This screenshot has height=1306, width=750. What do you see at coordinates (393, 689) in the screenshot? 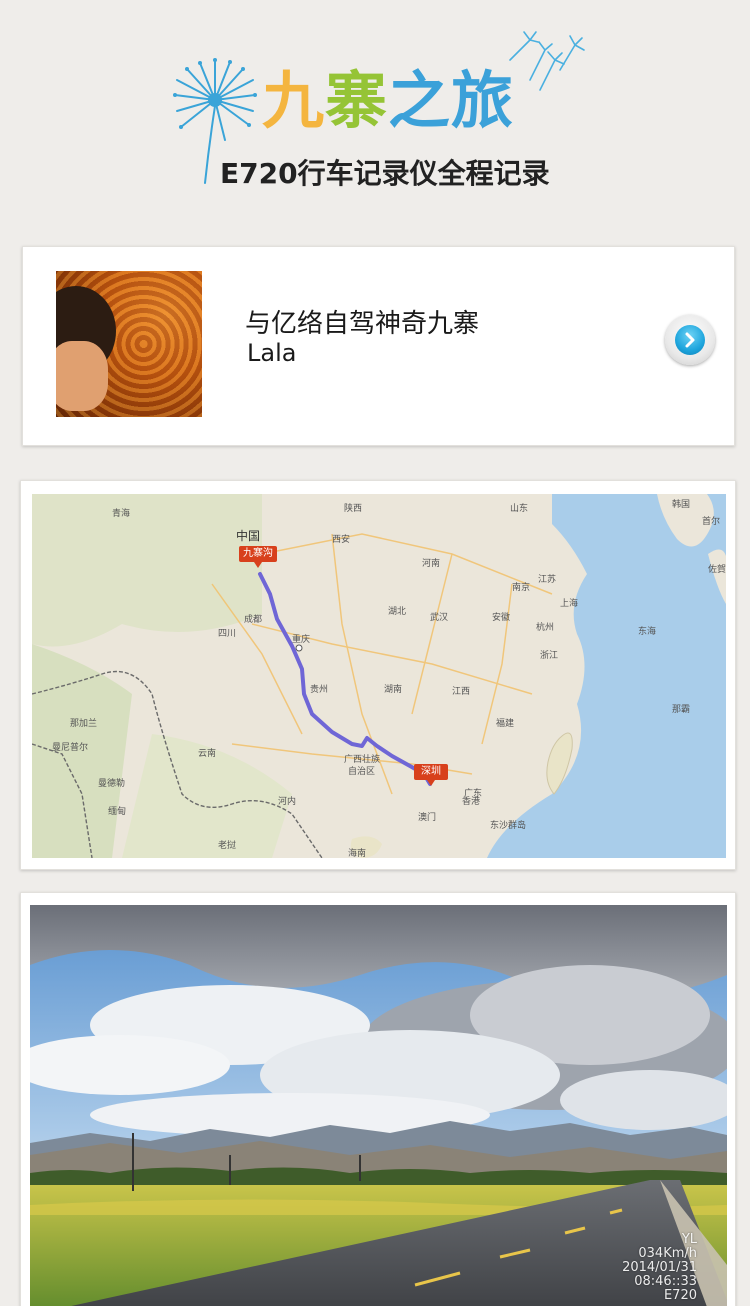
I see `svg-text: 湖南` at bounding box center [393, 689].